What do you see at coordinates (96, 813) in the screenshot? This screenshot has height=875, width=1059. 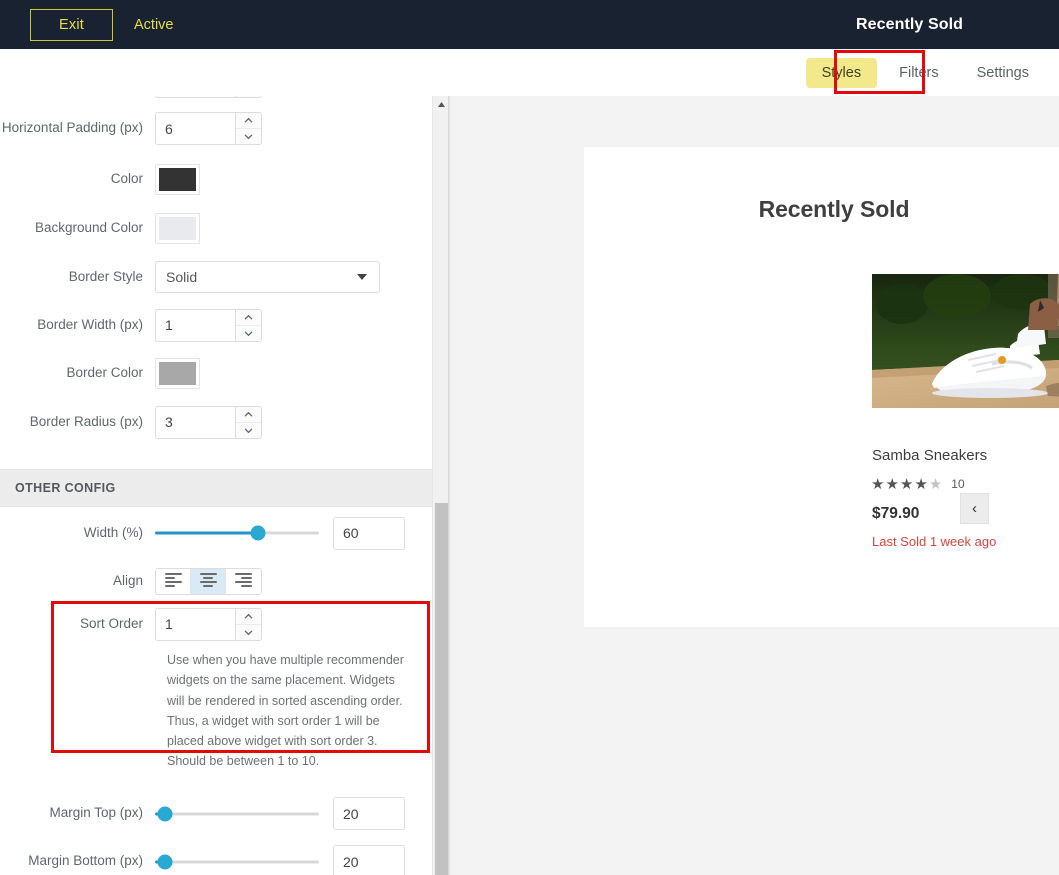 I see `label-margin-top: Margin Top (px)` at bounding box center [96, 813].